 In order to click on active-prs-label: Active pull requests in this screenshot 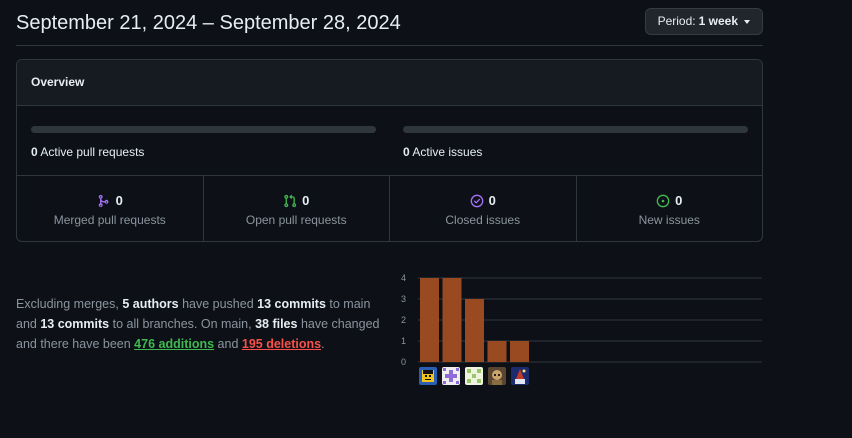, I will do `click(92, 152)`.